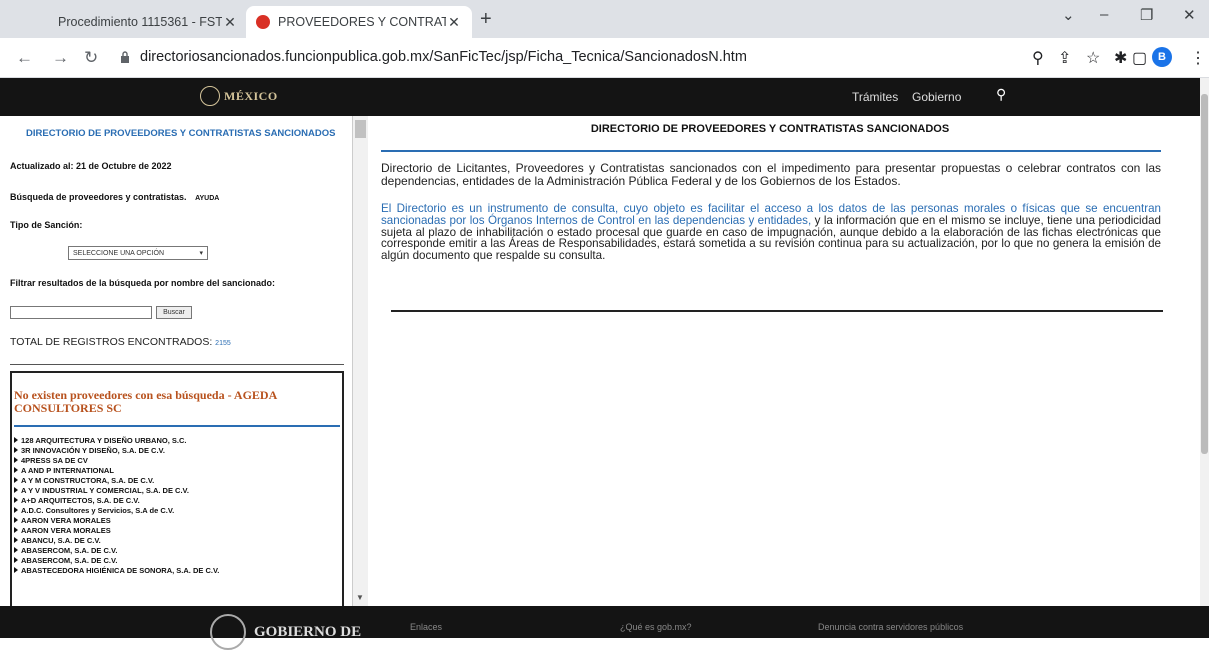 Image resolution: width=1209 pixels, height=650 pixels. I want to click on help-link: AYUDA, so click(207, 198).